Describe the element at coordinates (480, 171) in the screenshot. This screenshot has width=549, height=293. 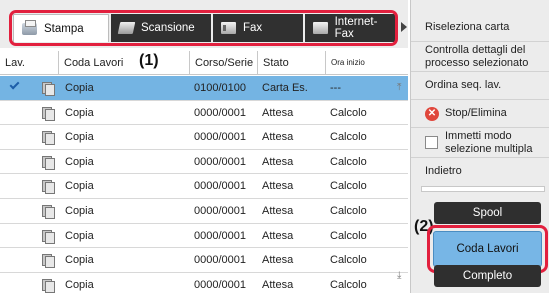
I see `back-button: Indietro` at that location.